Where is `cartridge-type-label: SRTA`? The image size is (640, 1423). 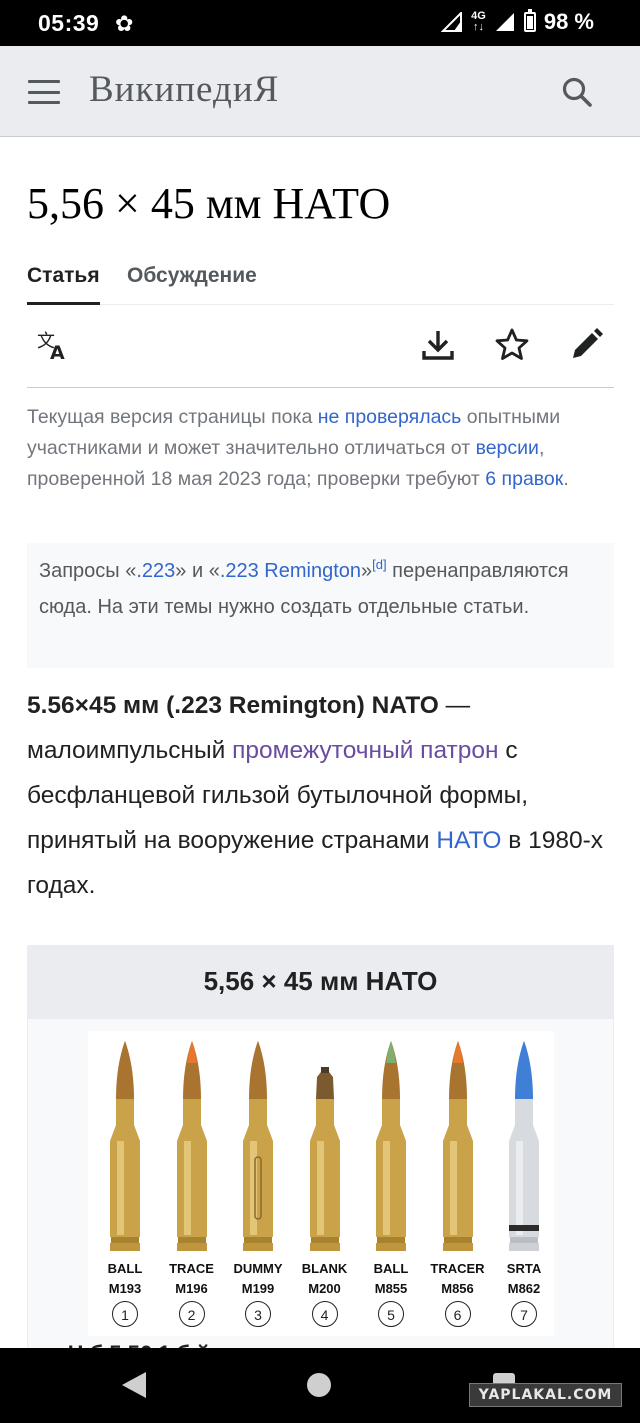 cartridge-type-label: SRTA is located at coordinates (524, 1268).